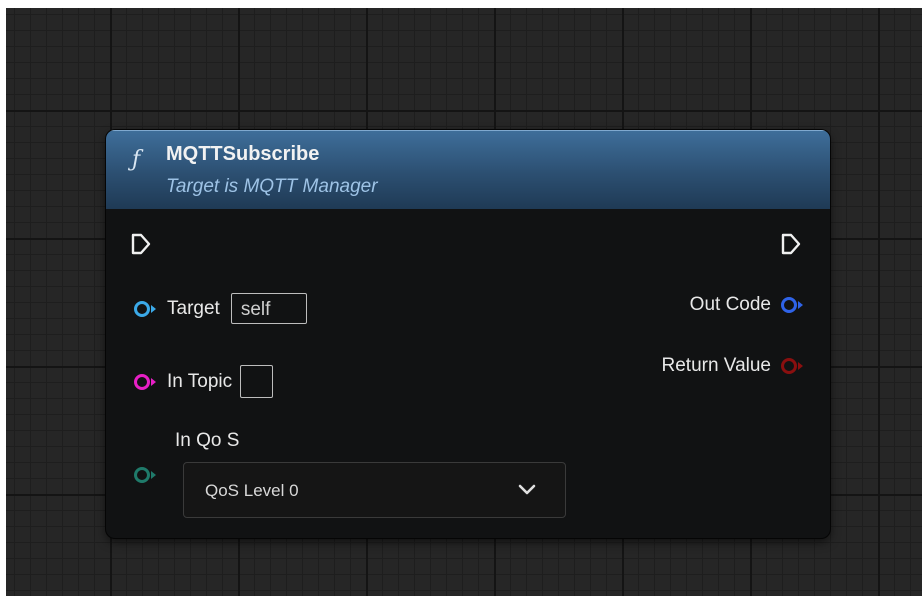 The height and width of the screenshot is (596, 922). I want to click on chevron-down-icon, so click(527, 489).